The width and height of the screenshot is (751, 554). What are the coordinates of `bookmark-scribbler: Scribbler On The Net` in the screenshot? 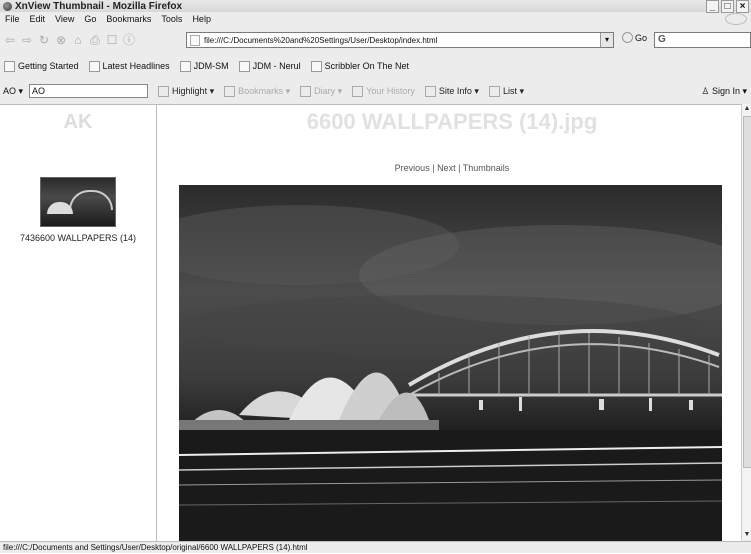 It's located at (359, 66).